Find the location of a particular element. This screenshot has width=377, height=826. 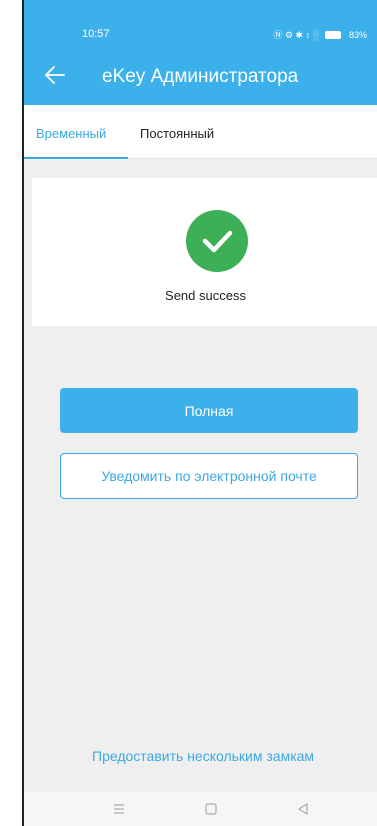

battery-icon is located at coordinates (332, 34).